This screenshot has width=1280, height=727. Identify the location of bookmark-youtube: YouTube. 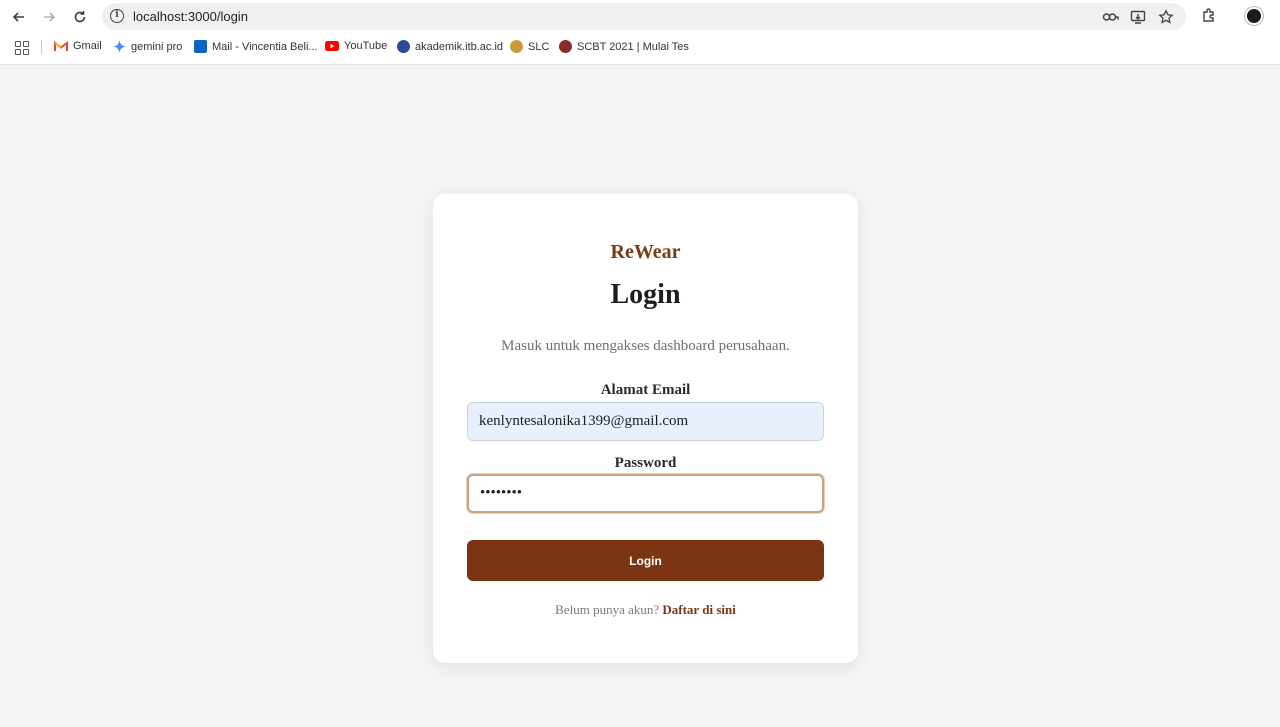
(356, 46).